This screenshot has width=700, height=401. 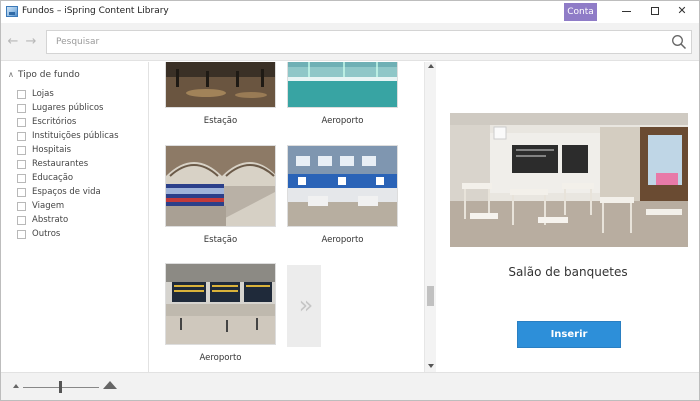 What do you see at coordinates (52, 150) in the screenshot?
I see `filter-label: Hospitais` at bounding box center [52, 150].